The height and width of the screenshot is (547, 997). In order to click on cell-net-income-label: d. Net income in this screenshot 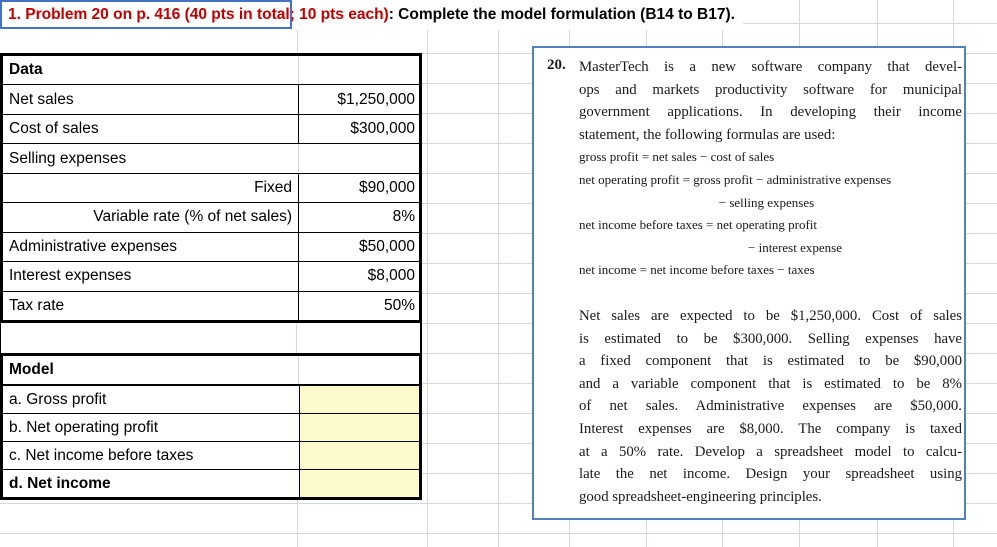, I will do `click(151, 483)`.